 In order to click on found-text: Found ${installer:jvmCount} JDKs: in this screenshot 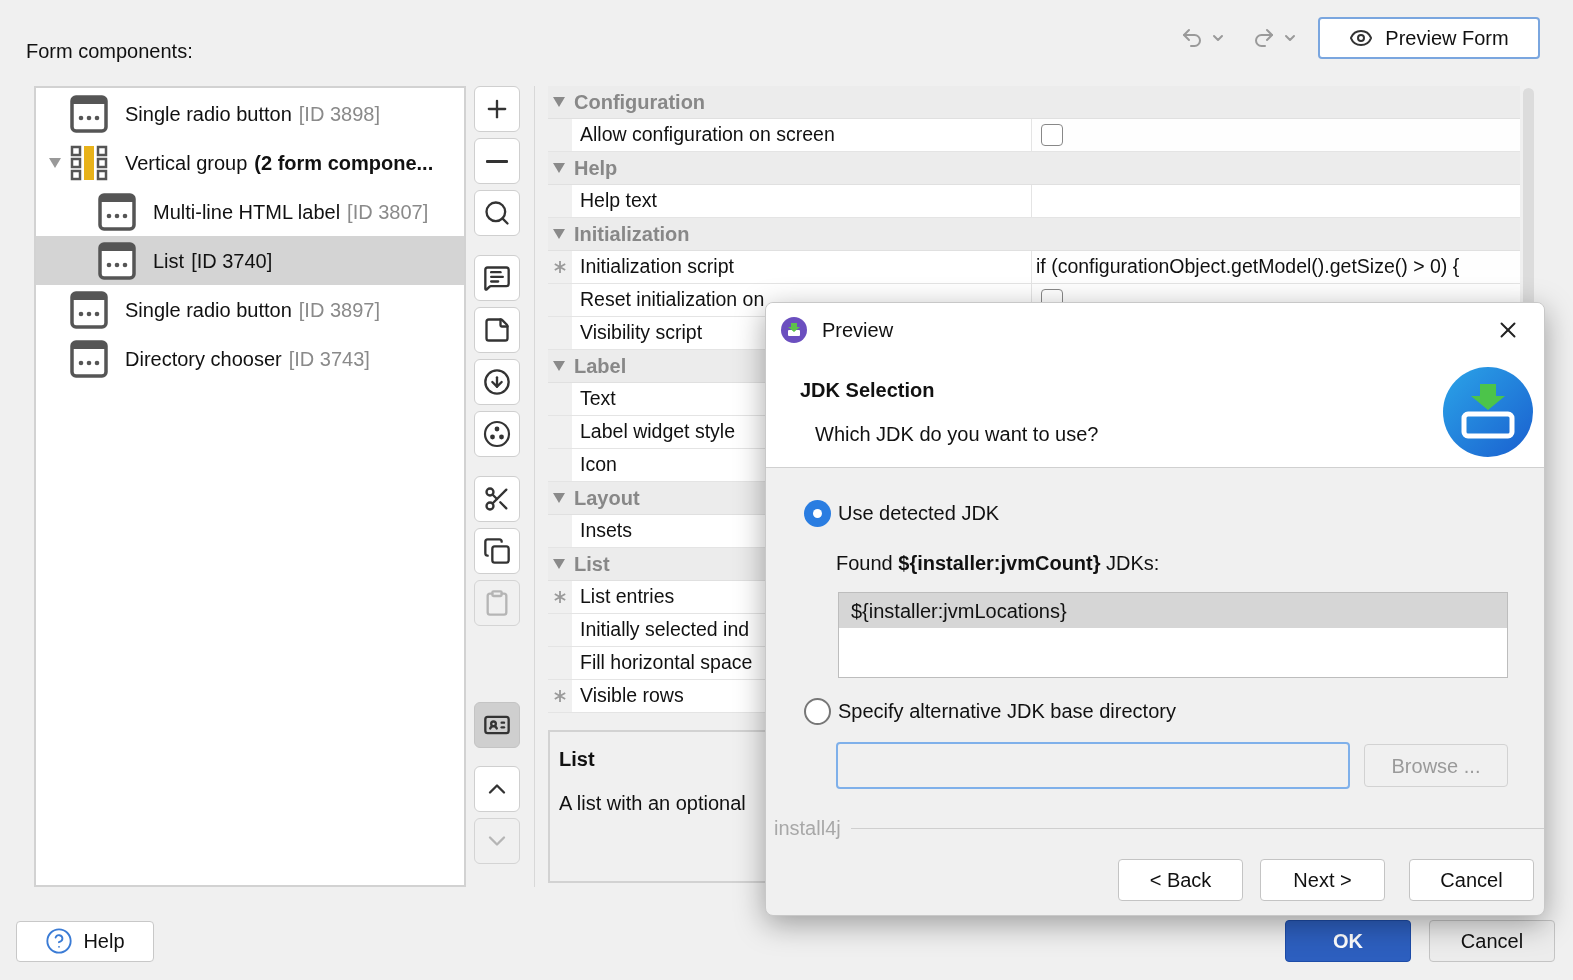, I will do `click(998, 563)`.